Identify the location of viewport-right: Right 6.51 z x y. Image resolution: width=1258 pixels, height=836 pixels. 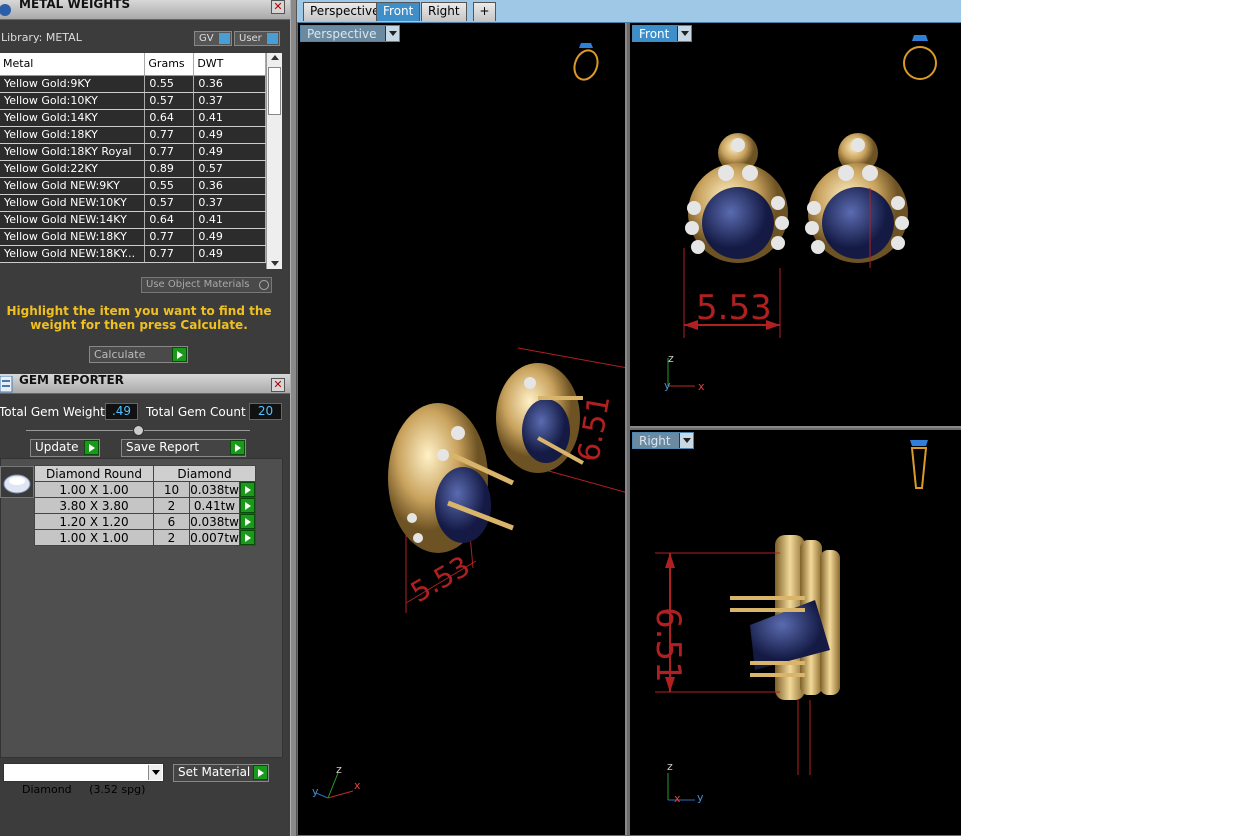
(795, 632).